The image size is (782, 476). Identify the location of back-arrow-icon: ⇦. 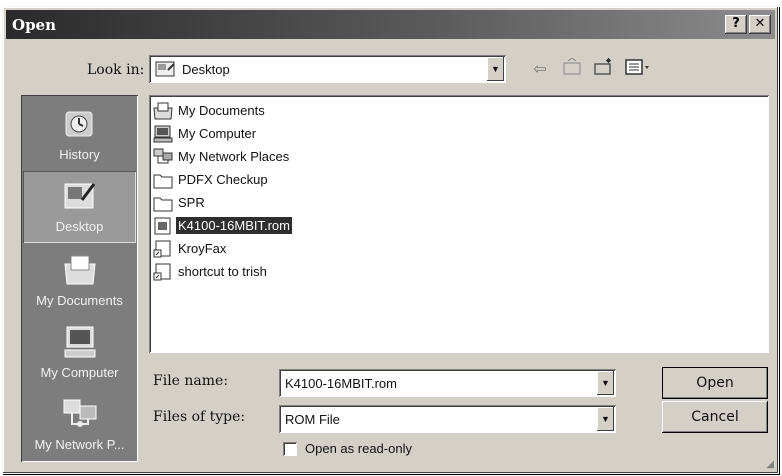
(540, 69).